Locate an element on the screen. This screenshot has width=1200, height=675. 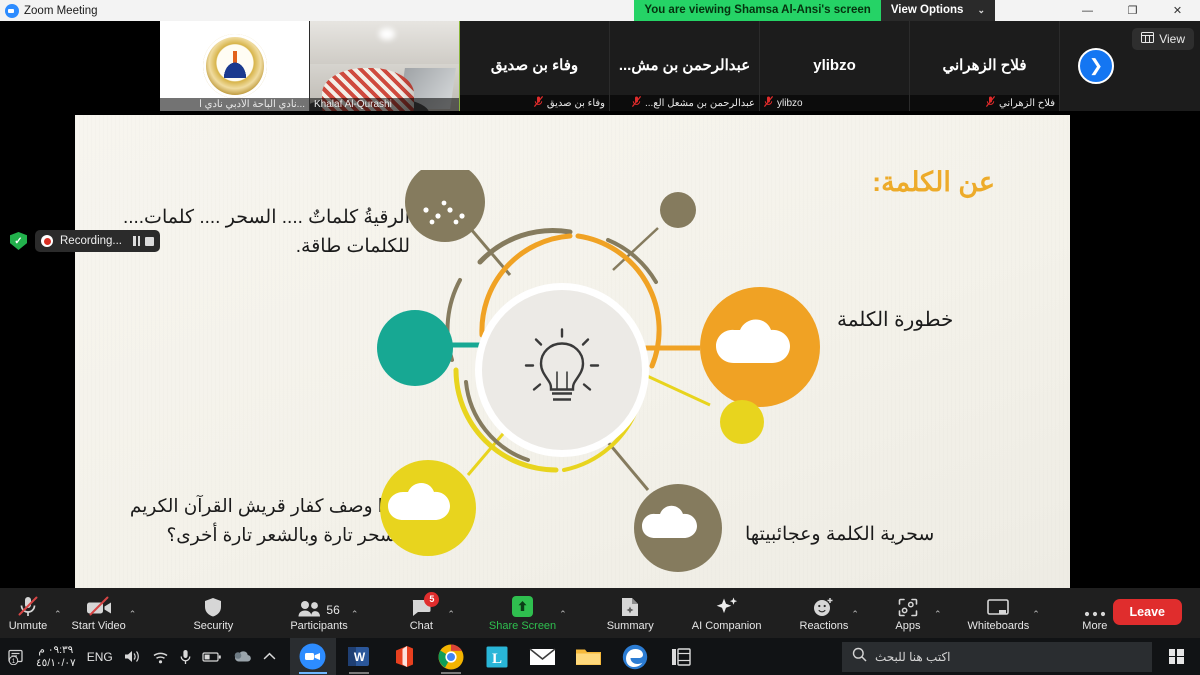
chat-unread-badge: 5 is located at coordinates (432, 599).